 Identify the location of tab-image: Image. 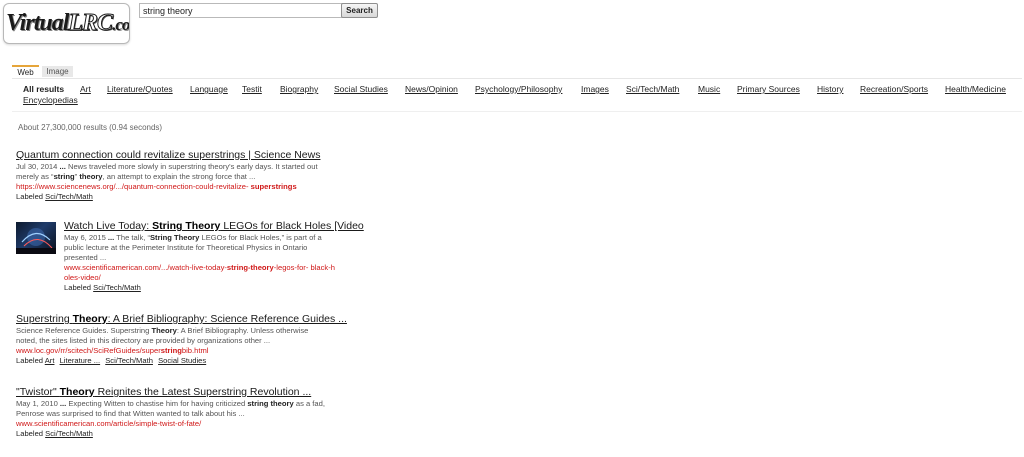
(57, 71).